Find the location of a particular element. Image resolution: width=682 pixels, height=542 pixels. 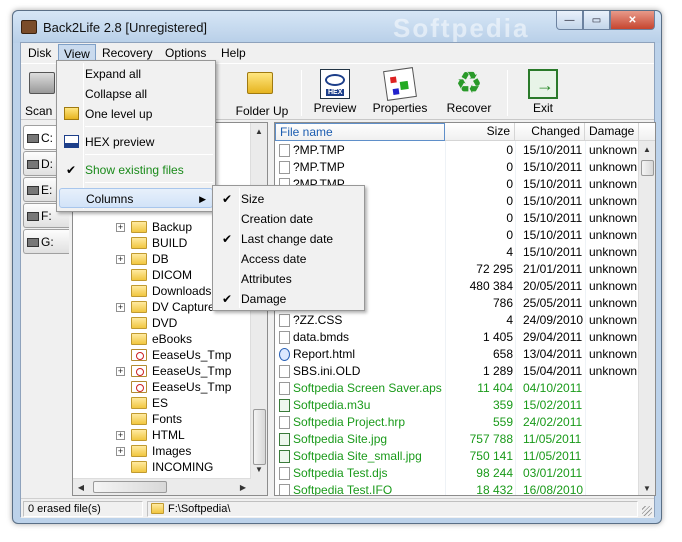

tree-item: eBooks is located at coordinates (162, 339).